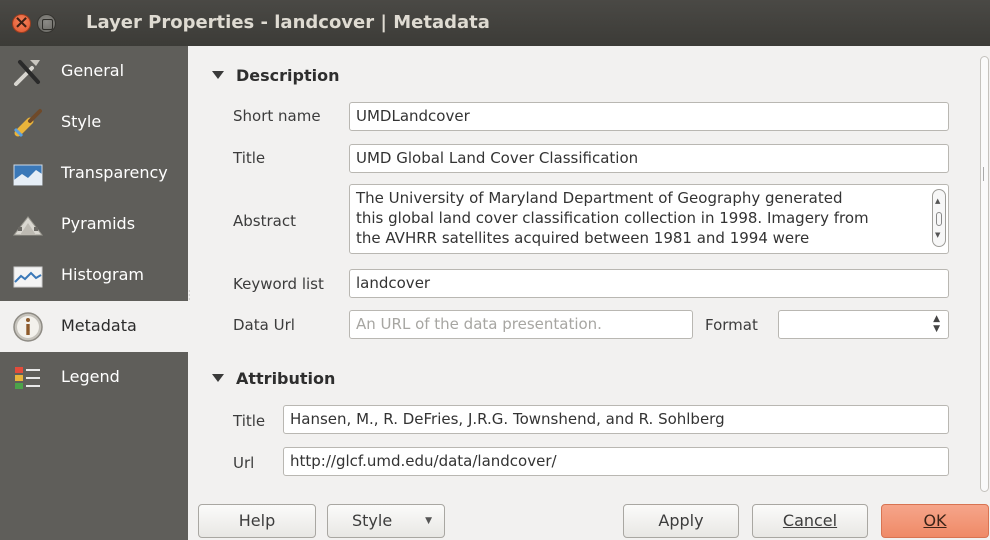  Describe the element at coordinates (428, 521) in the screenshot. I see `dropdown-arrow-icon: ▼` at that location.